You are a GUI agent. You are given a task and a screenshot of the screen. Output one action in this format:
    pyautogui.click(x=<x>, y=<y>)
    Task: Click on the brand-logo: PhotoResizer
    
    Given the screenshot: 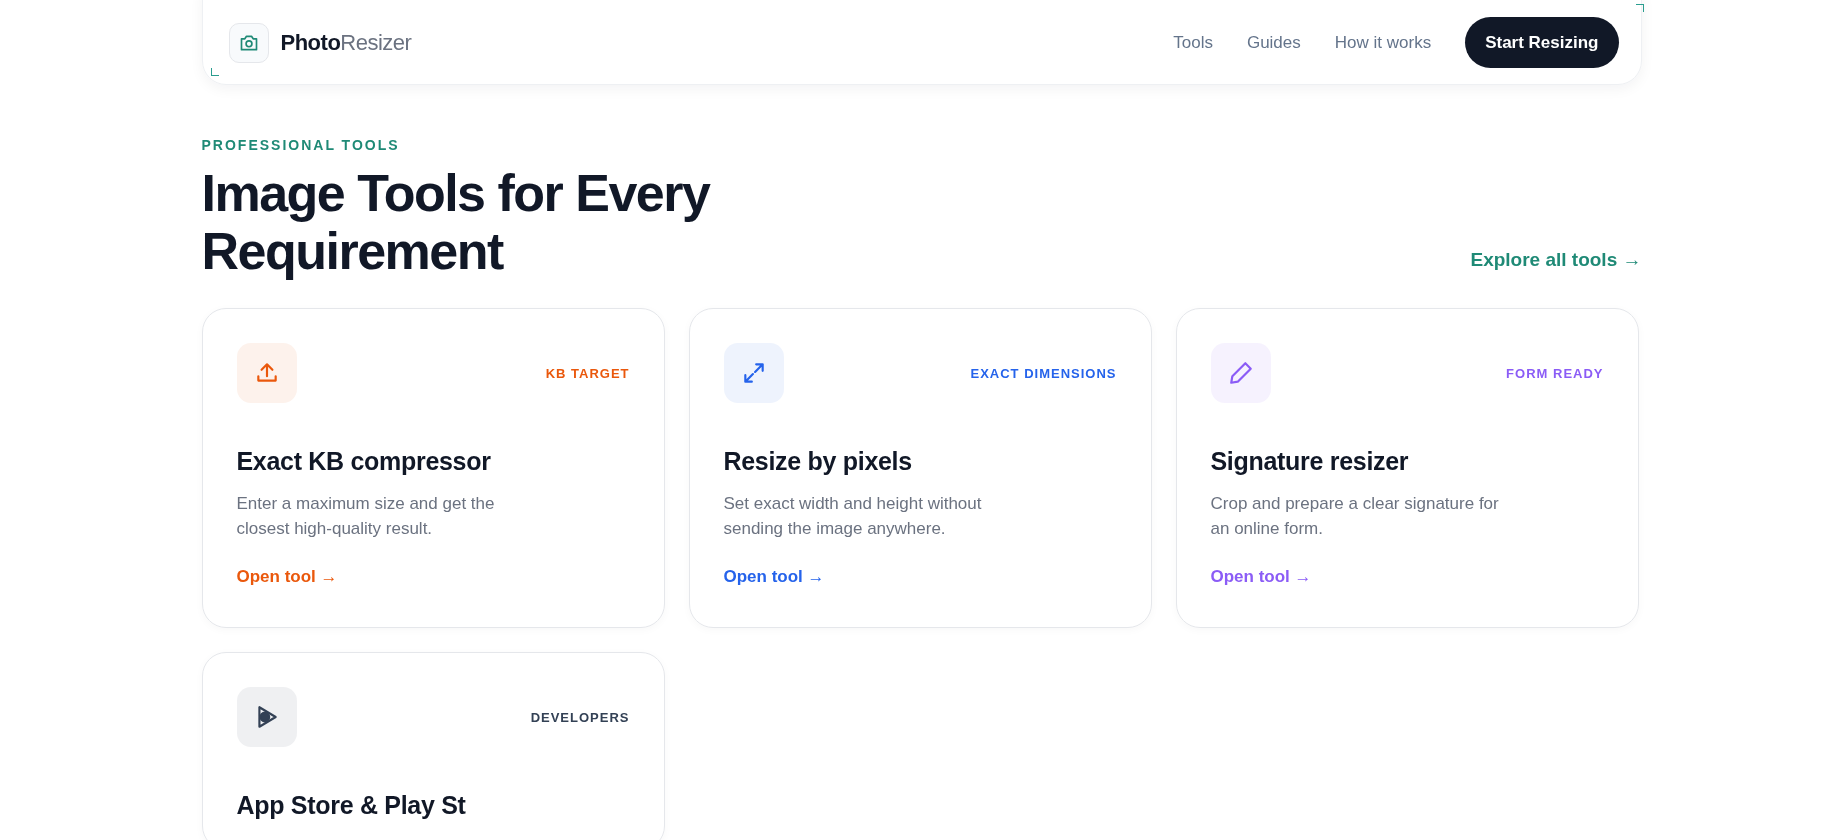 What is the action you would take?
    pyautogui.click(x=346, y=42)
    